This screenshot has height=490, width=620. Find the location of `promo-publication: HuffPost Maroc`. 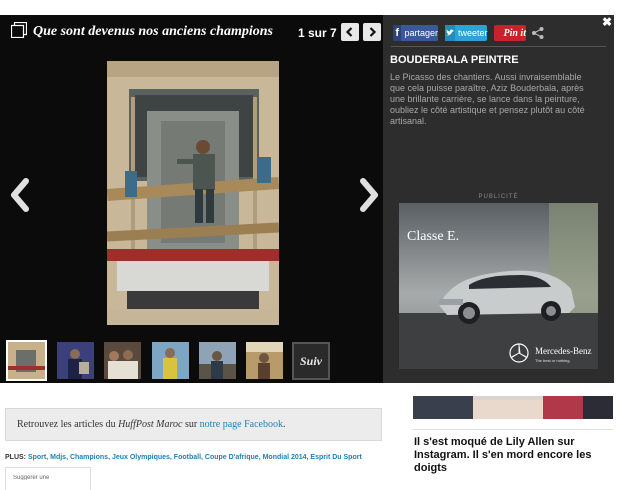

promo-publication: HuffPost Maroc is located at coordinates (150, 424).